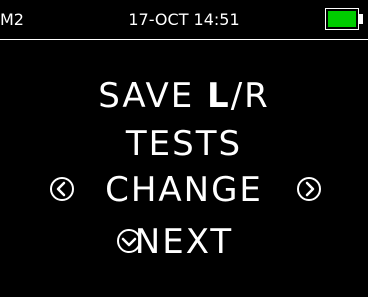 The image size is (368, 297). I want to click on ear-right-label: /R, so click(250, 96).